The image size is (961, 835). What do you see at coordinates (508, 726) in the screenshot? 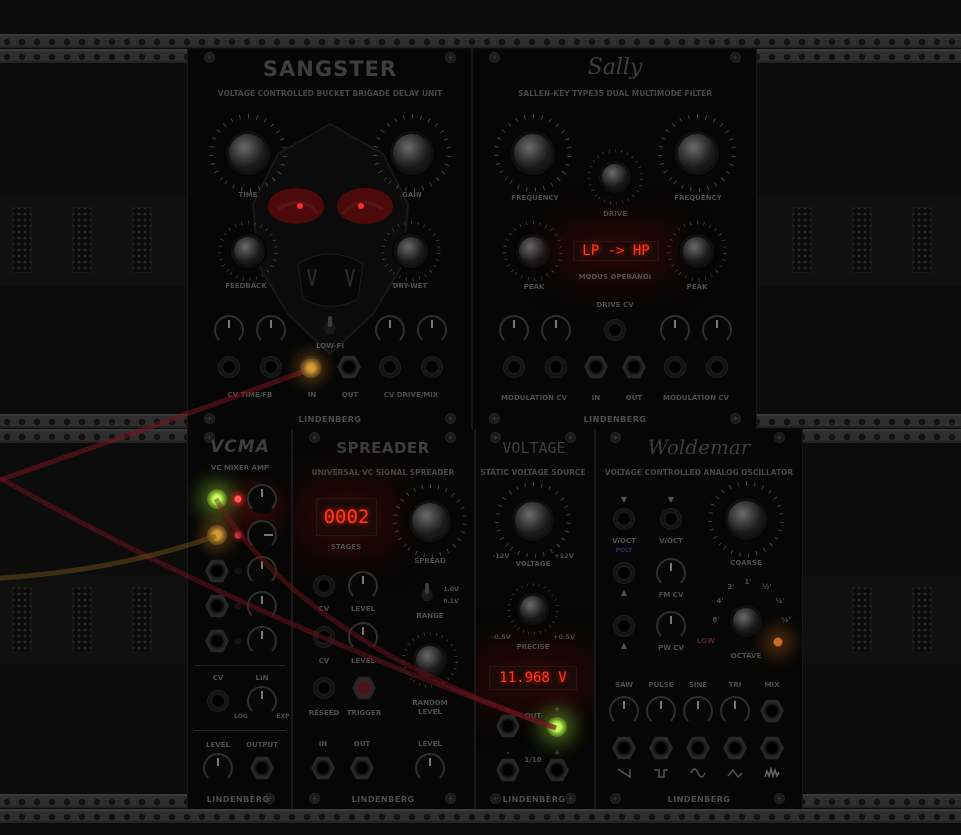
I see `out-minus-jack` at bounding box center [508, 726].